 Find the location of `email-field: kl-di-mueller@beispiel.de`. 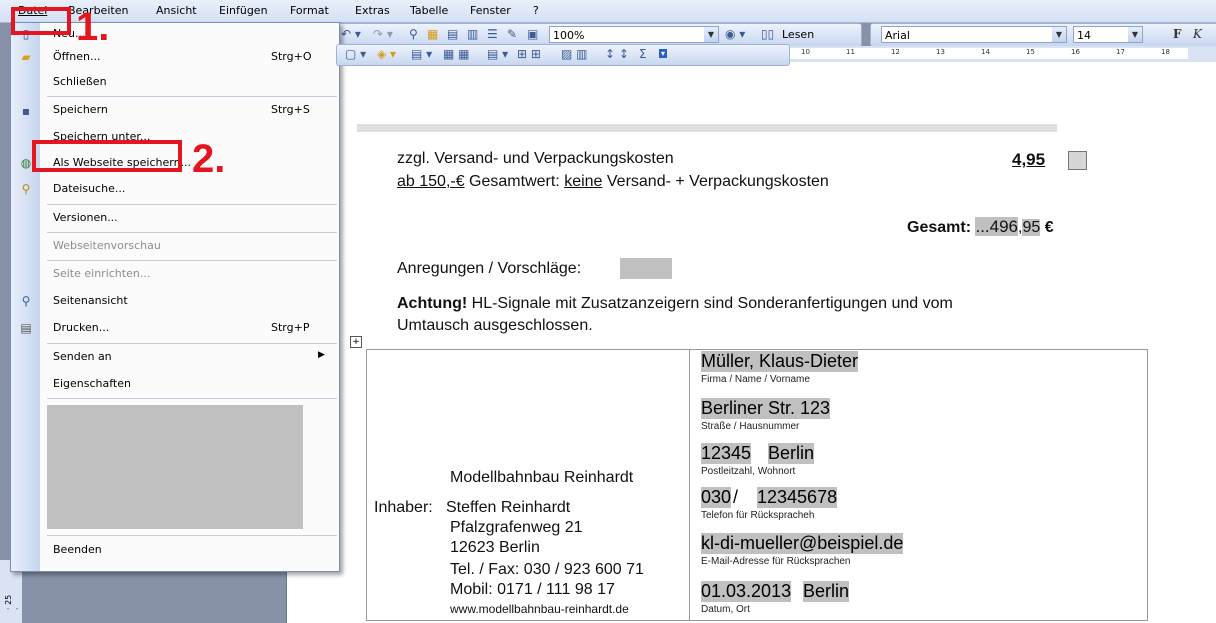

email-field: kl-di-mueller@beispiel.de is located at coordinates (802, 543).